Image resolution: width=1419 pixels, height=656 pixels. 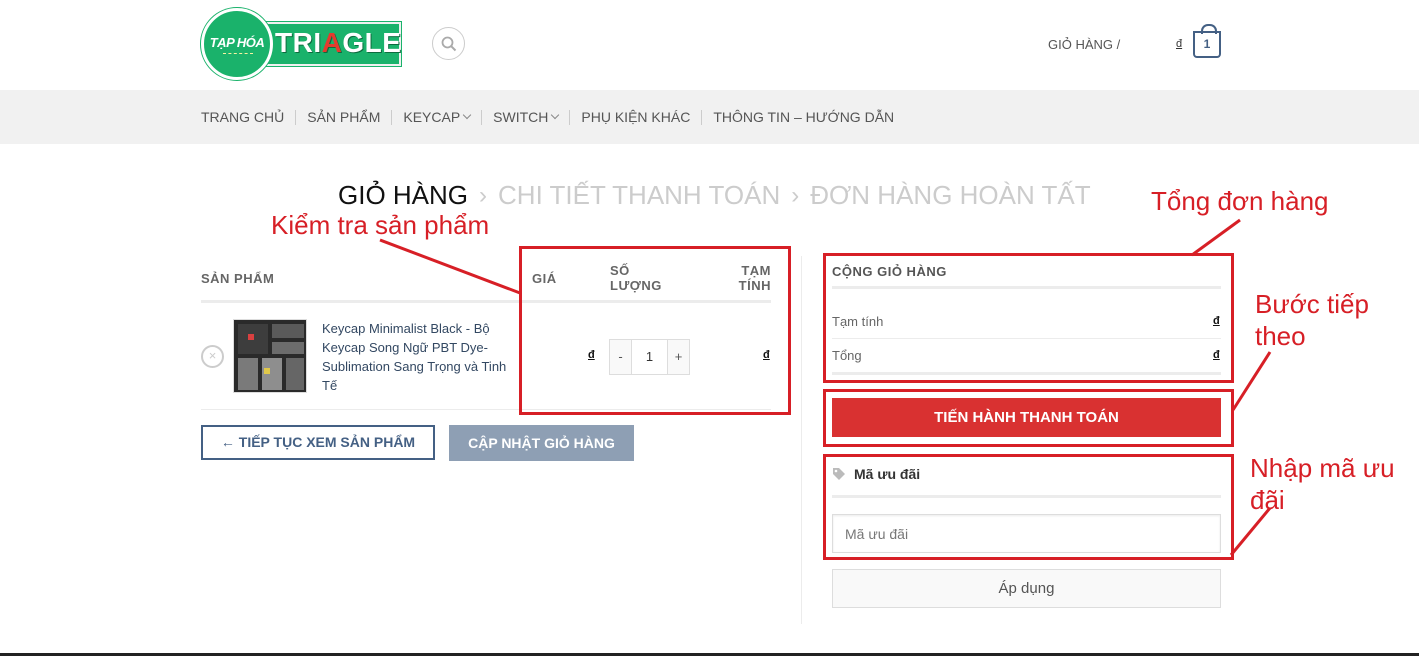 I want to click on annotation-order-total: Tổng đơn hàng, so click(x=1240, y=201).